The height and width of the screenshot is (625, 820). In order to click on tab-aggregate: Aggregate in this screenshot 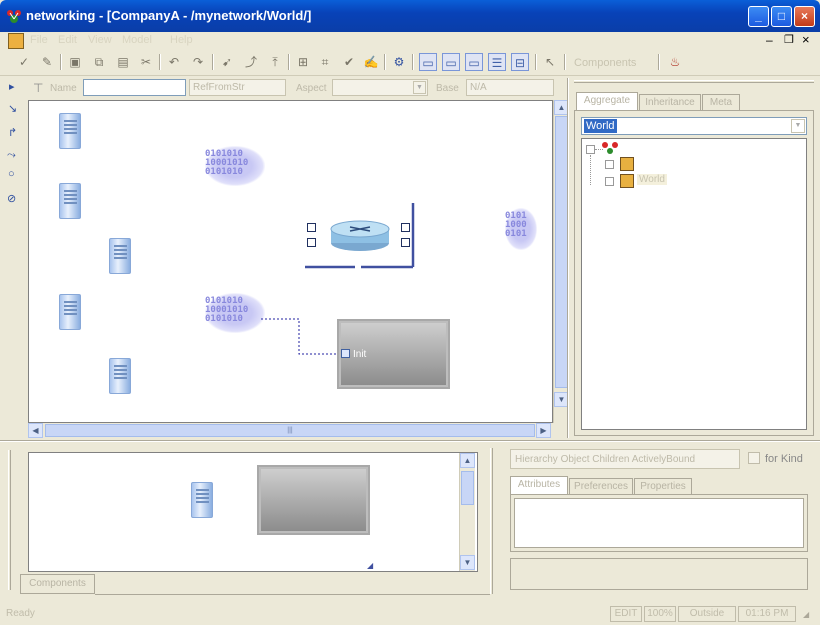, I will do `click(607, 101)`.